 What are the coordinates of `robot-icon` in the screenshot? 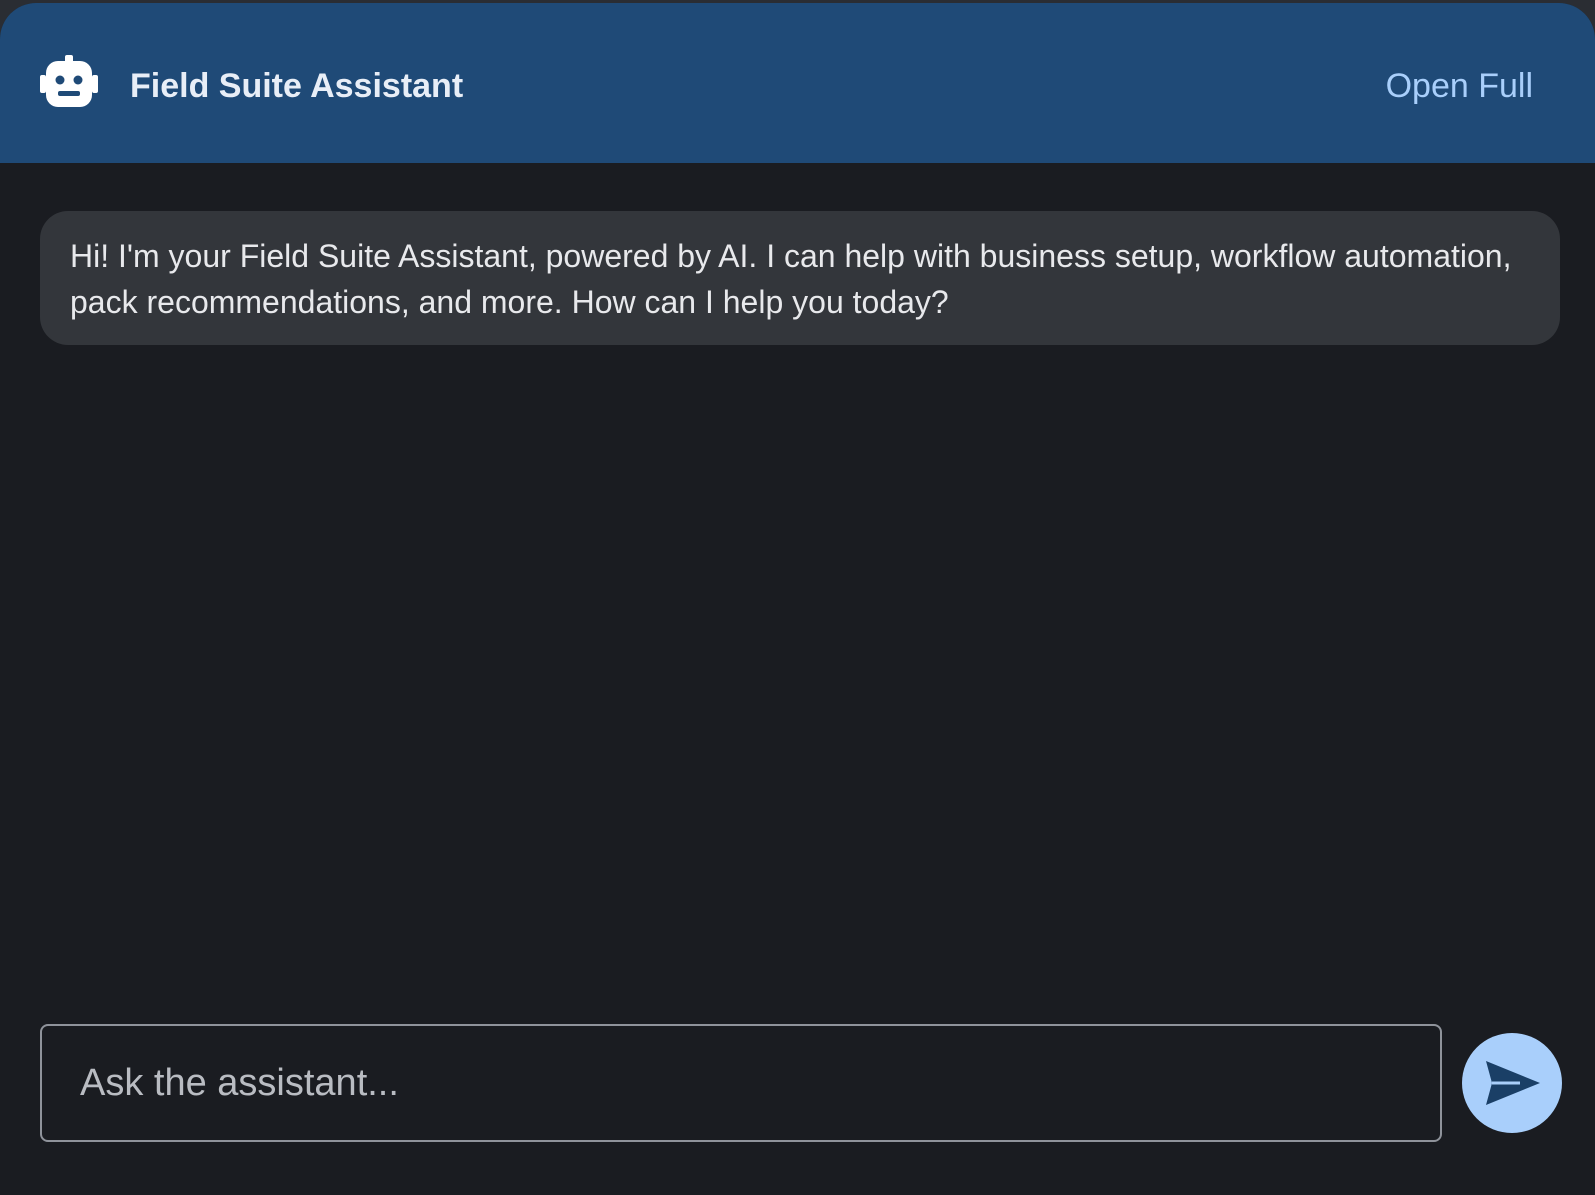 It's located at (69, 81).